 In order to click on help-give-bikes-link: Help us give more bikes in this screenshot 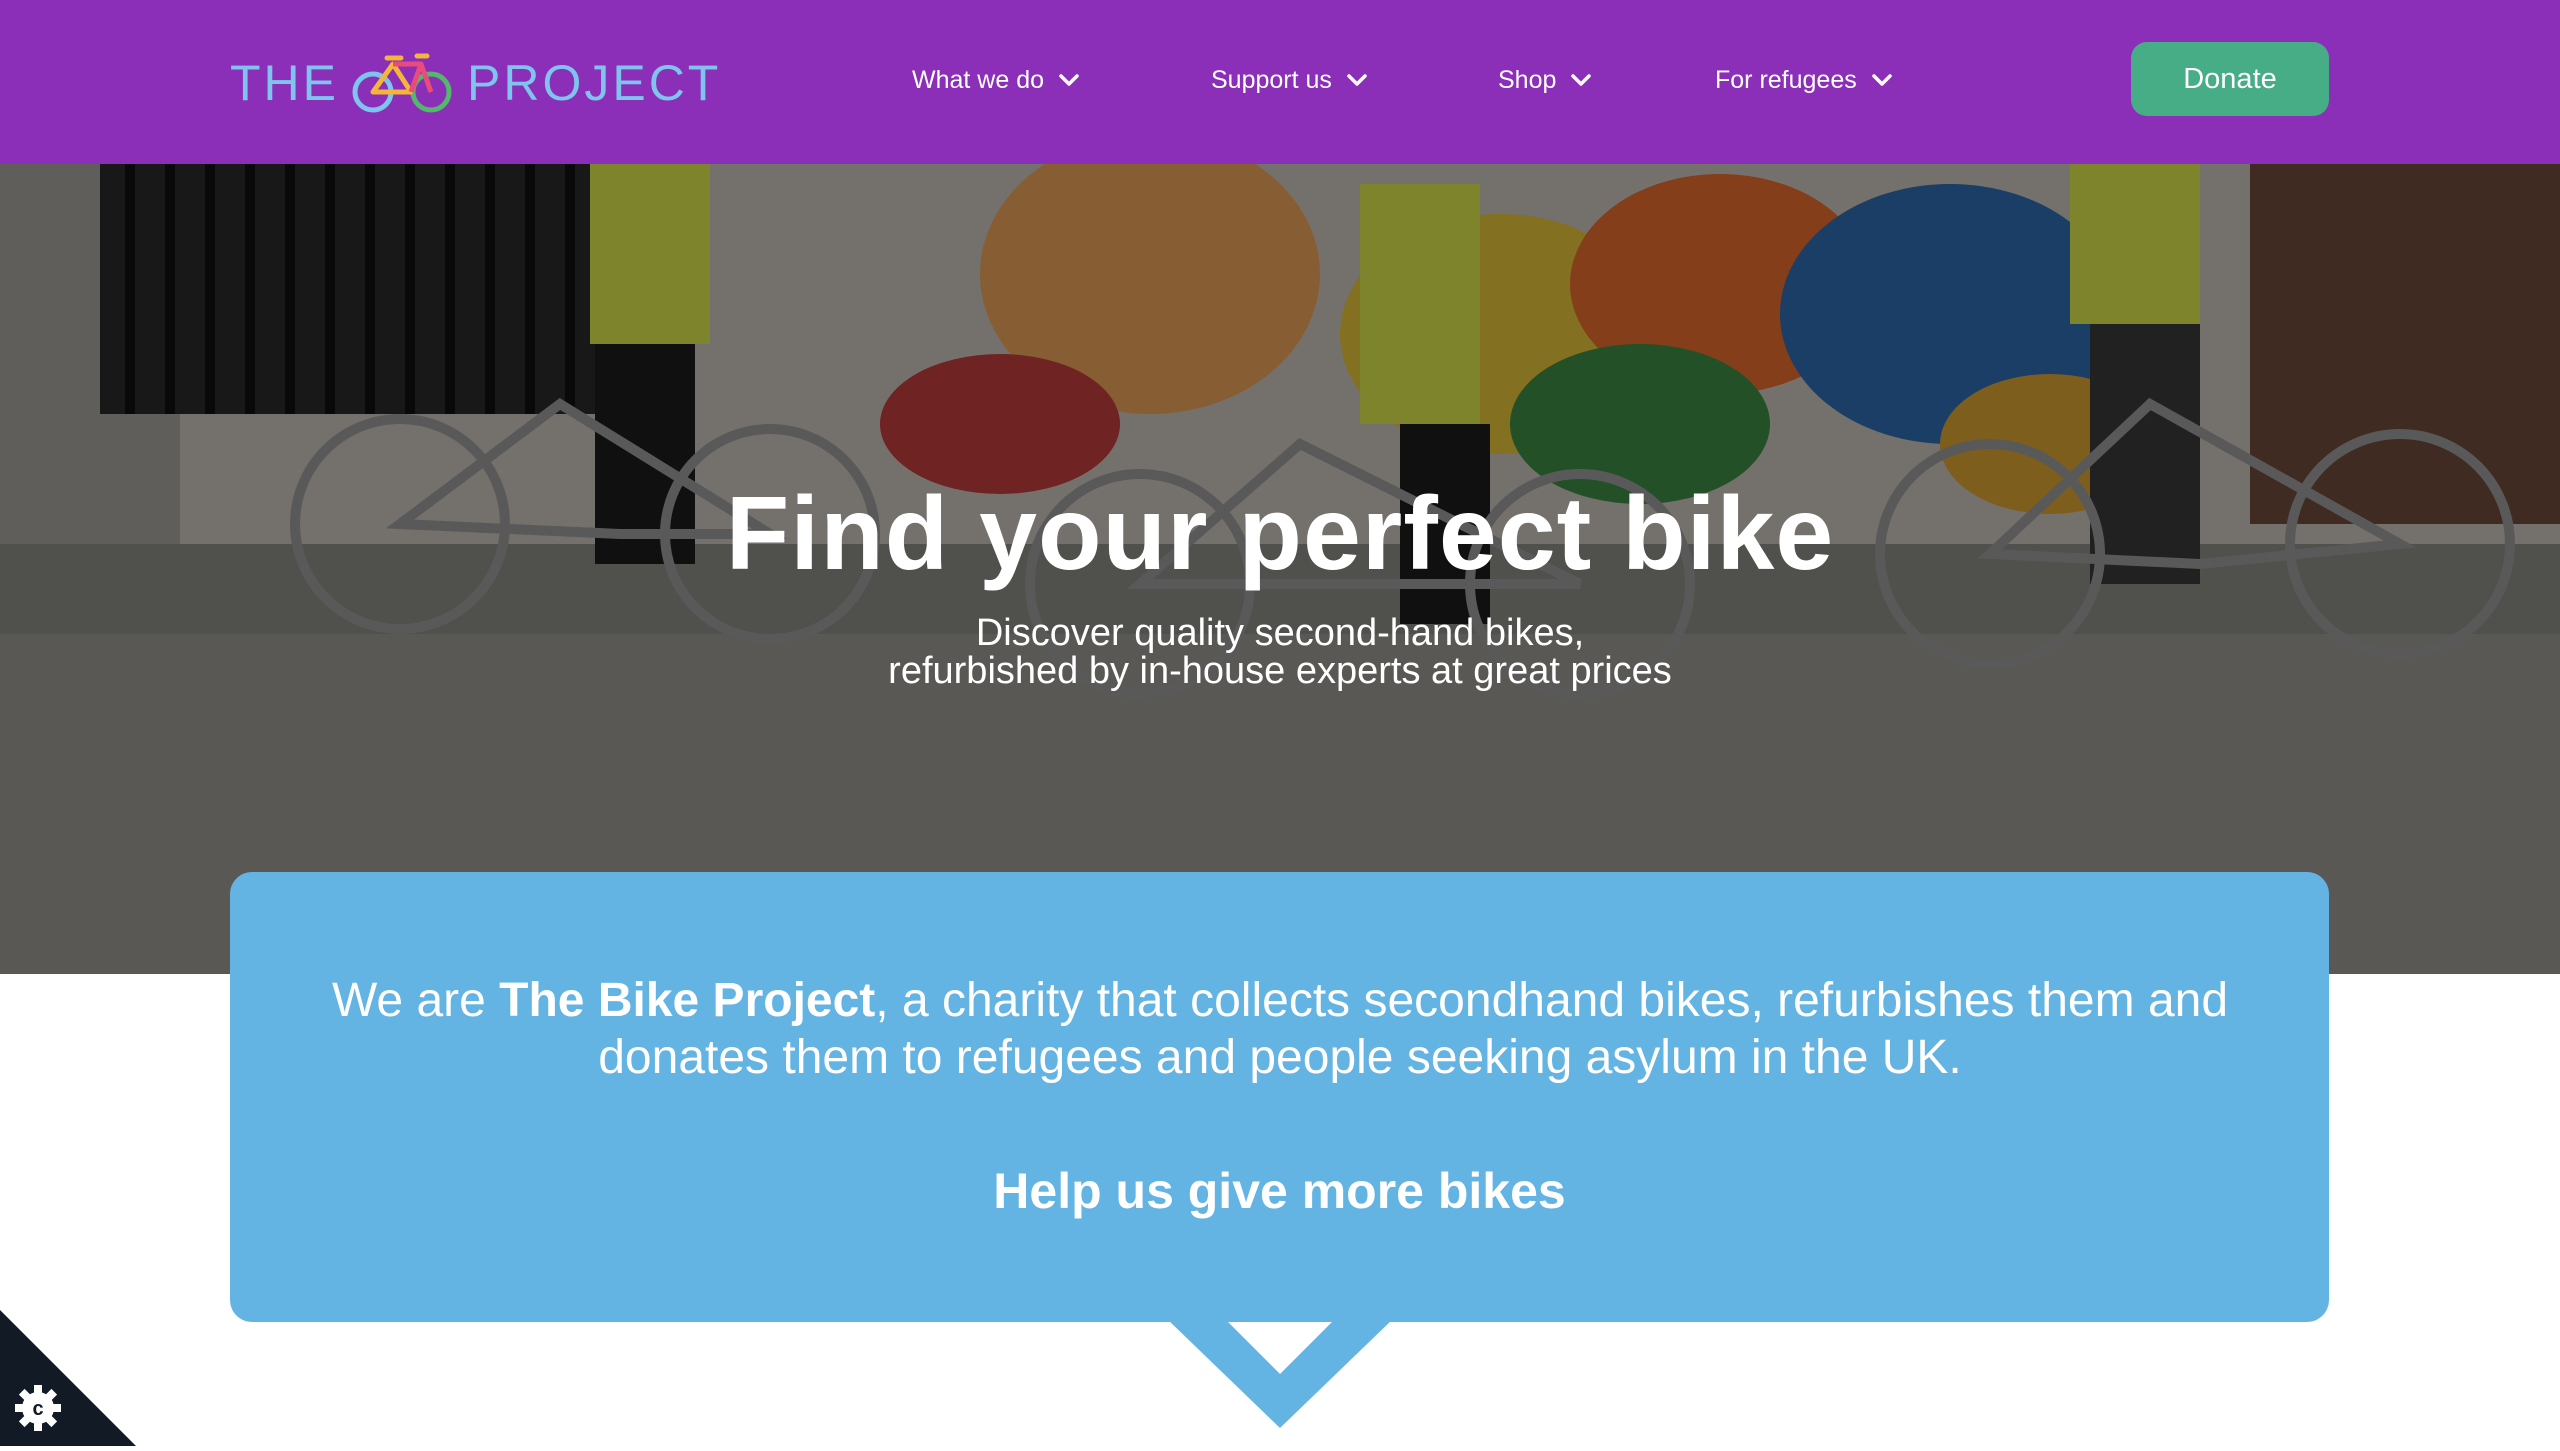, I will do `click(1279, 1191)`.